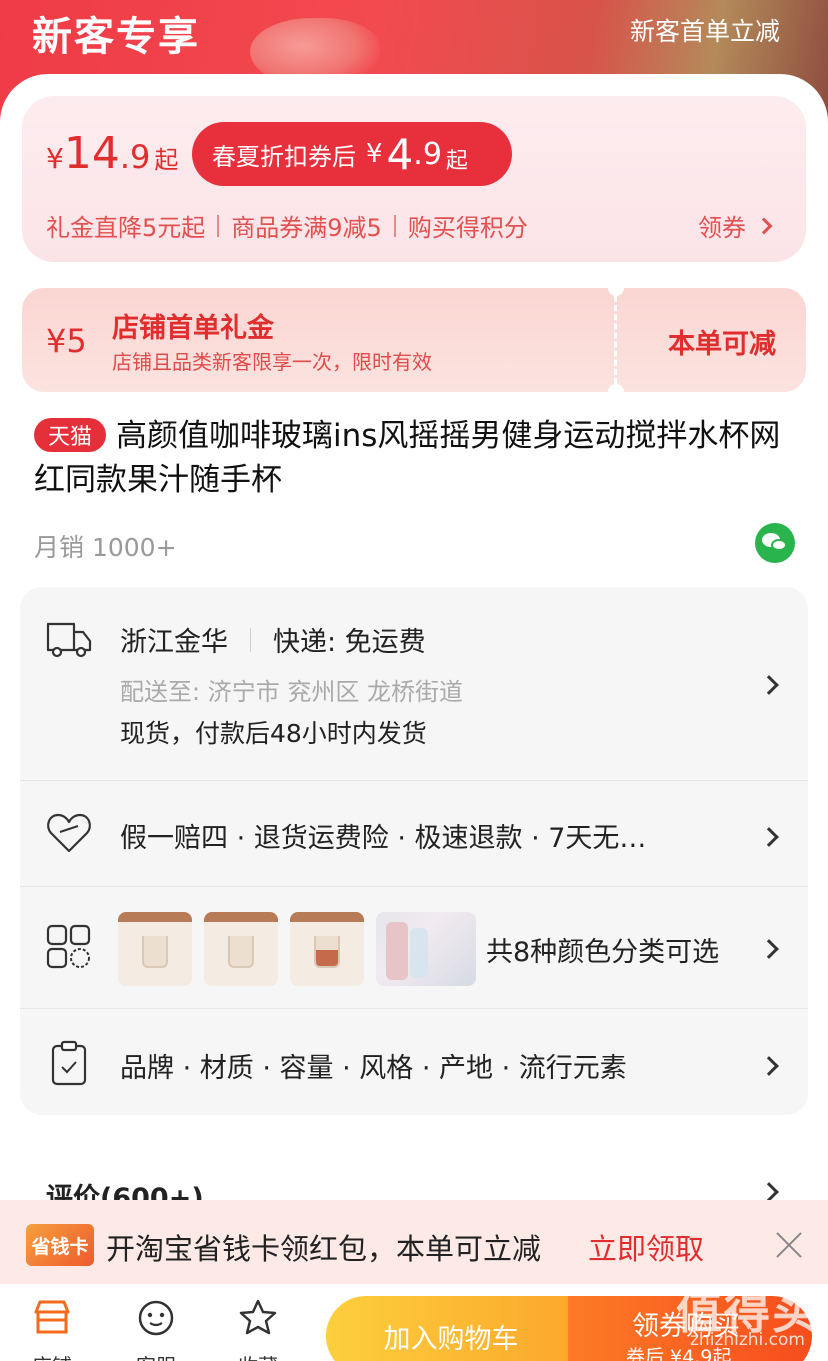 Image resolution: width=828 pixels, height=1361 pixels. What do you see at coordinates (69, 949) in the screenshot?
I see `grid-options-icon` at bounding box center [69, 949].